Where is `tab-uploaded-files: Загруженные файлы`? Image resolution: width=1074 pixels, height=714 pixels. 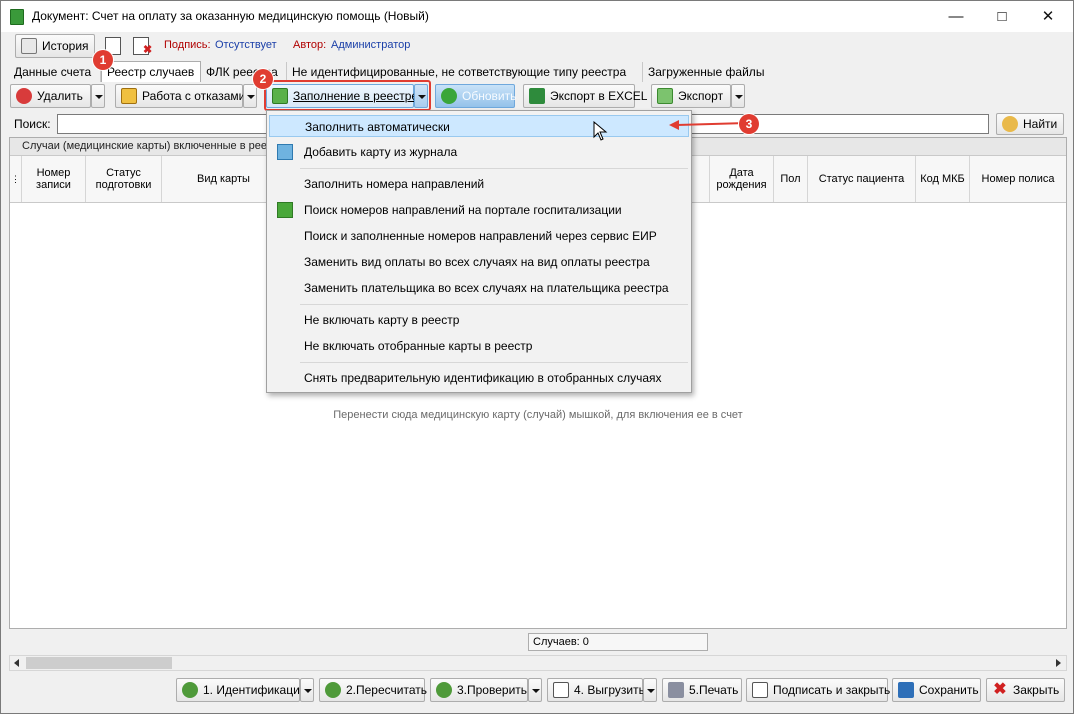
tab-uploaded-files: Загруженные файлы is located at coordinates (708, 72).